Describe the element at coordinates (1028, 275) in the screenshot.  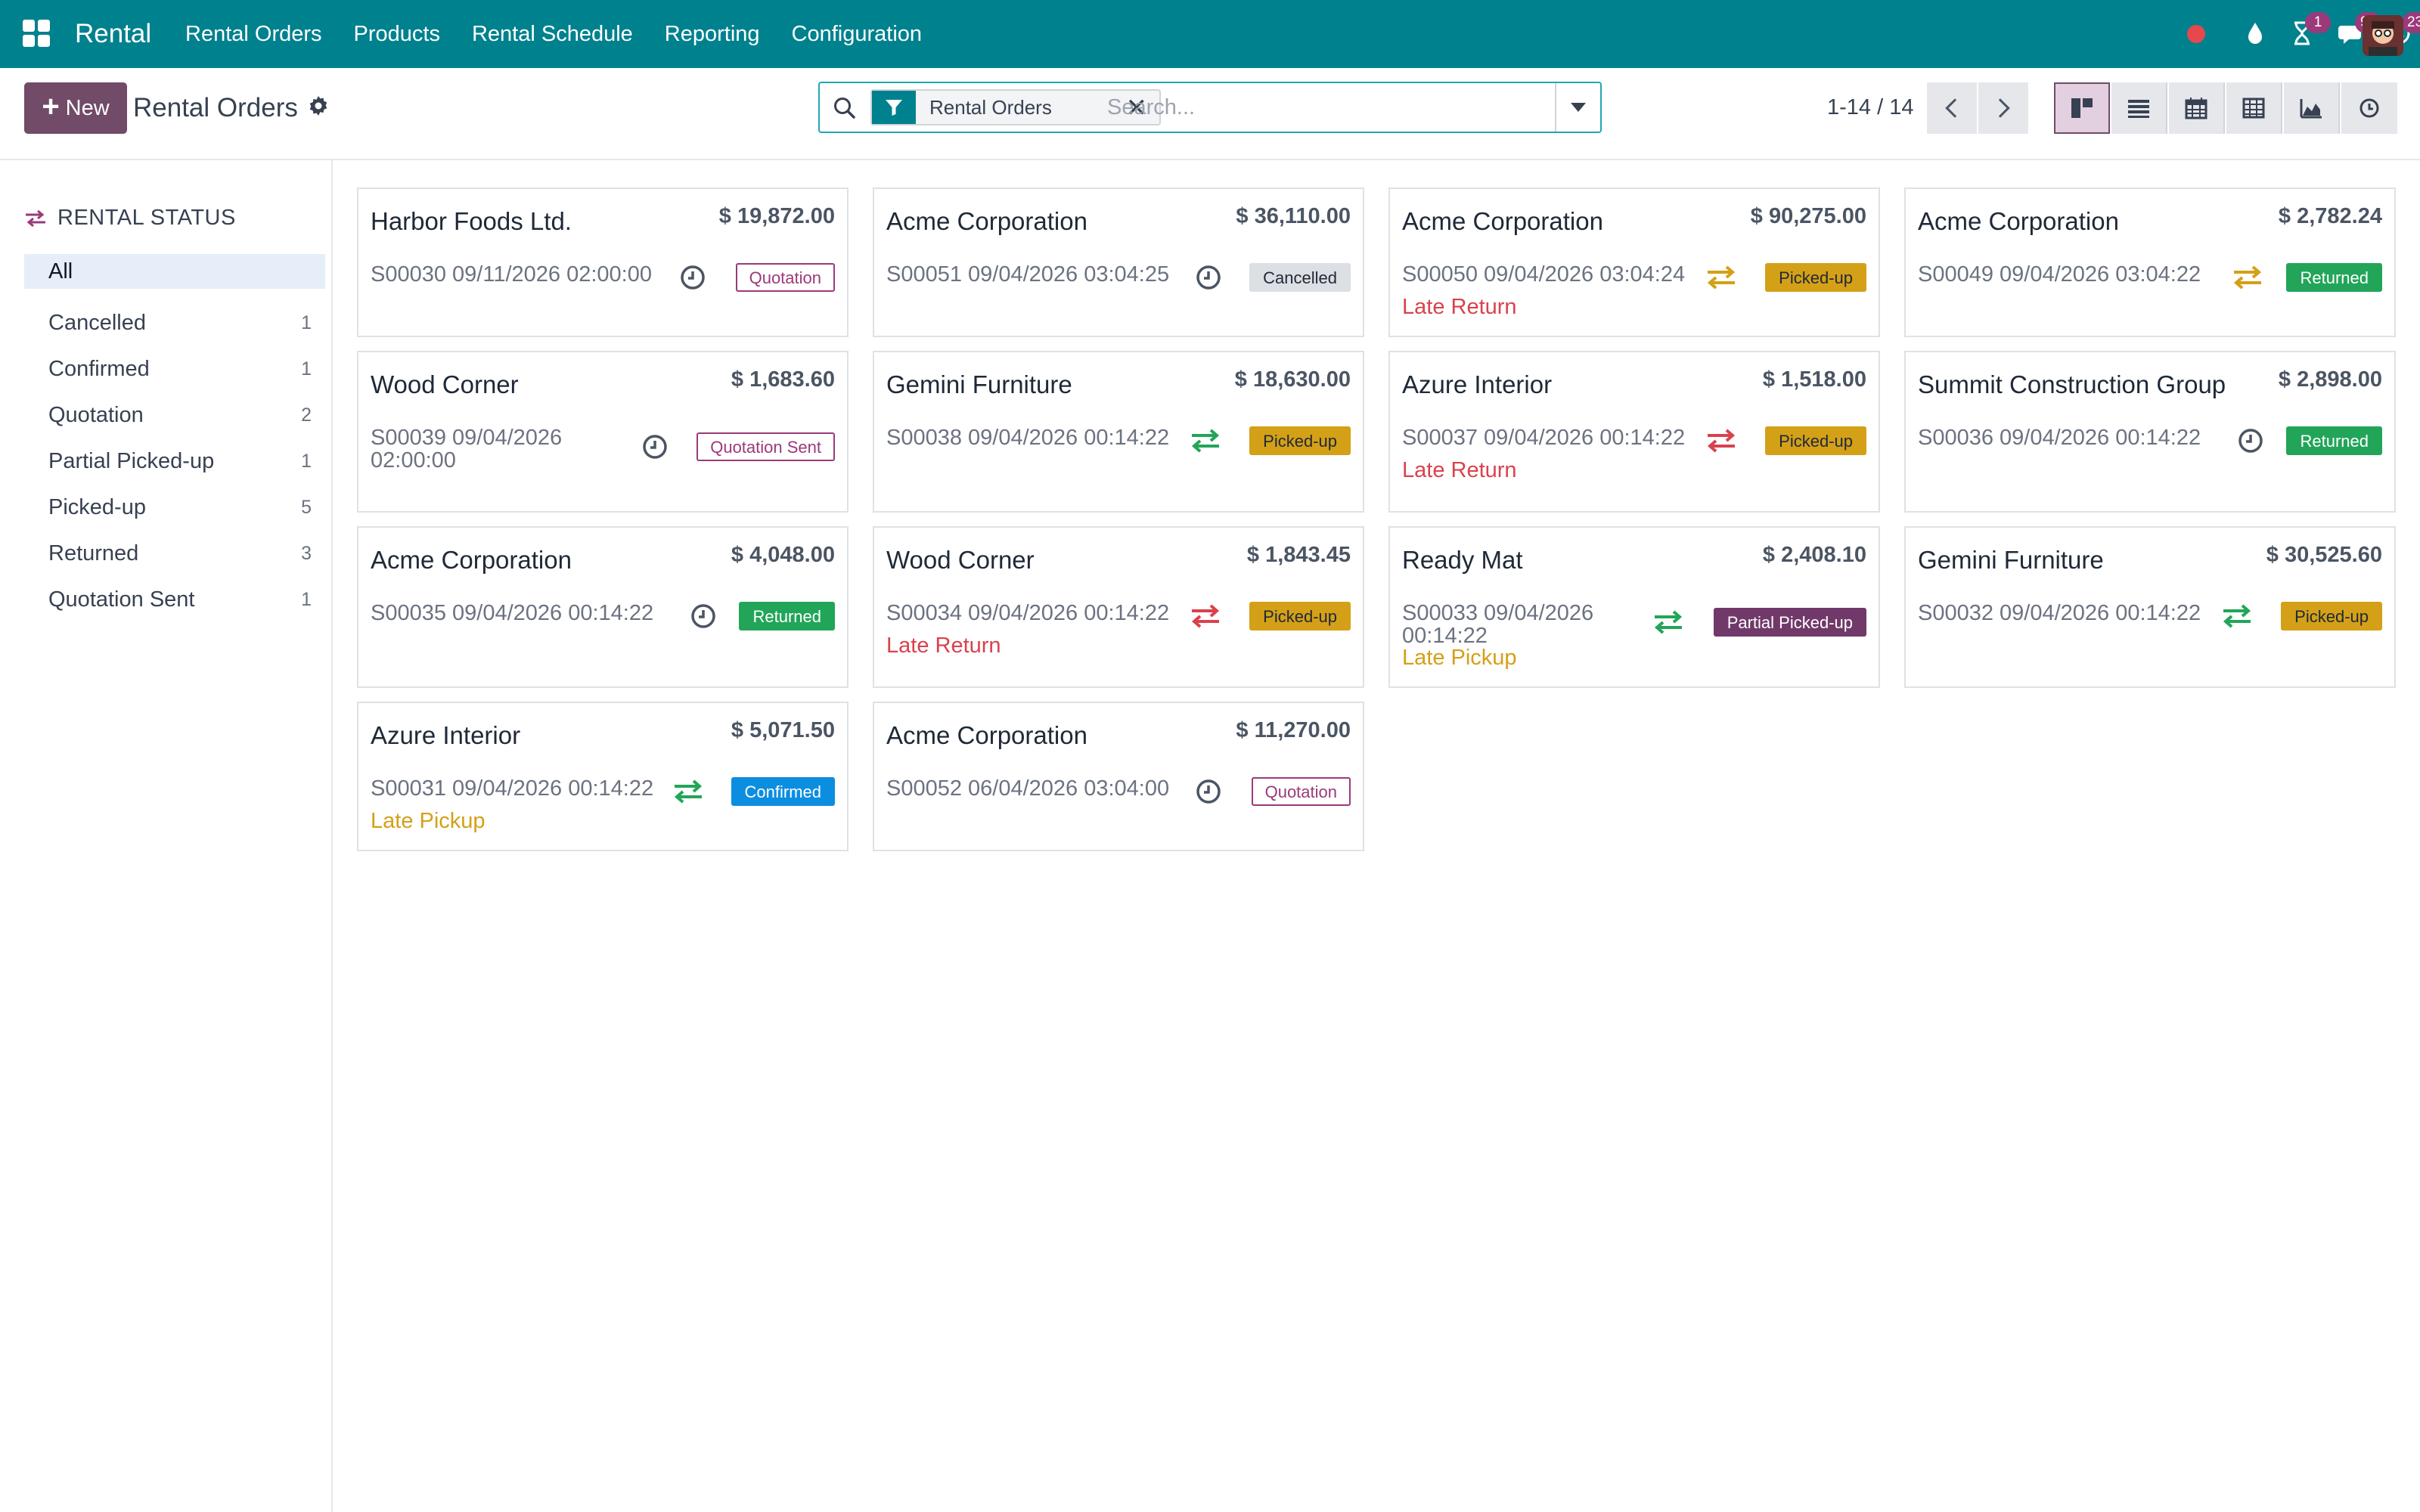
I see `order-reference-date: S00051 09/04/2026 03:04:25` at that location.